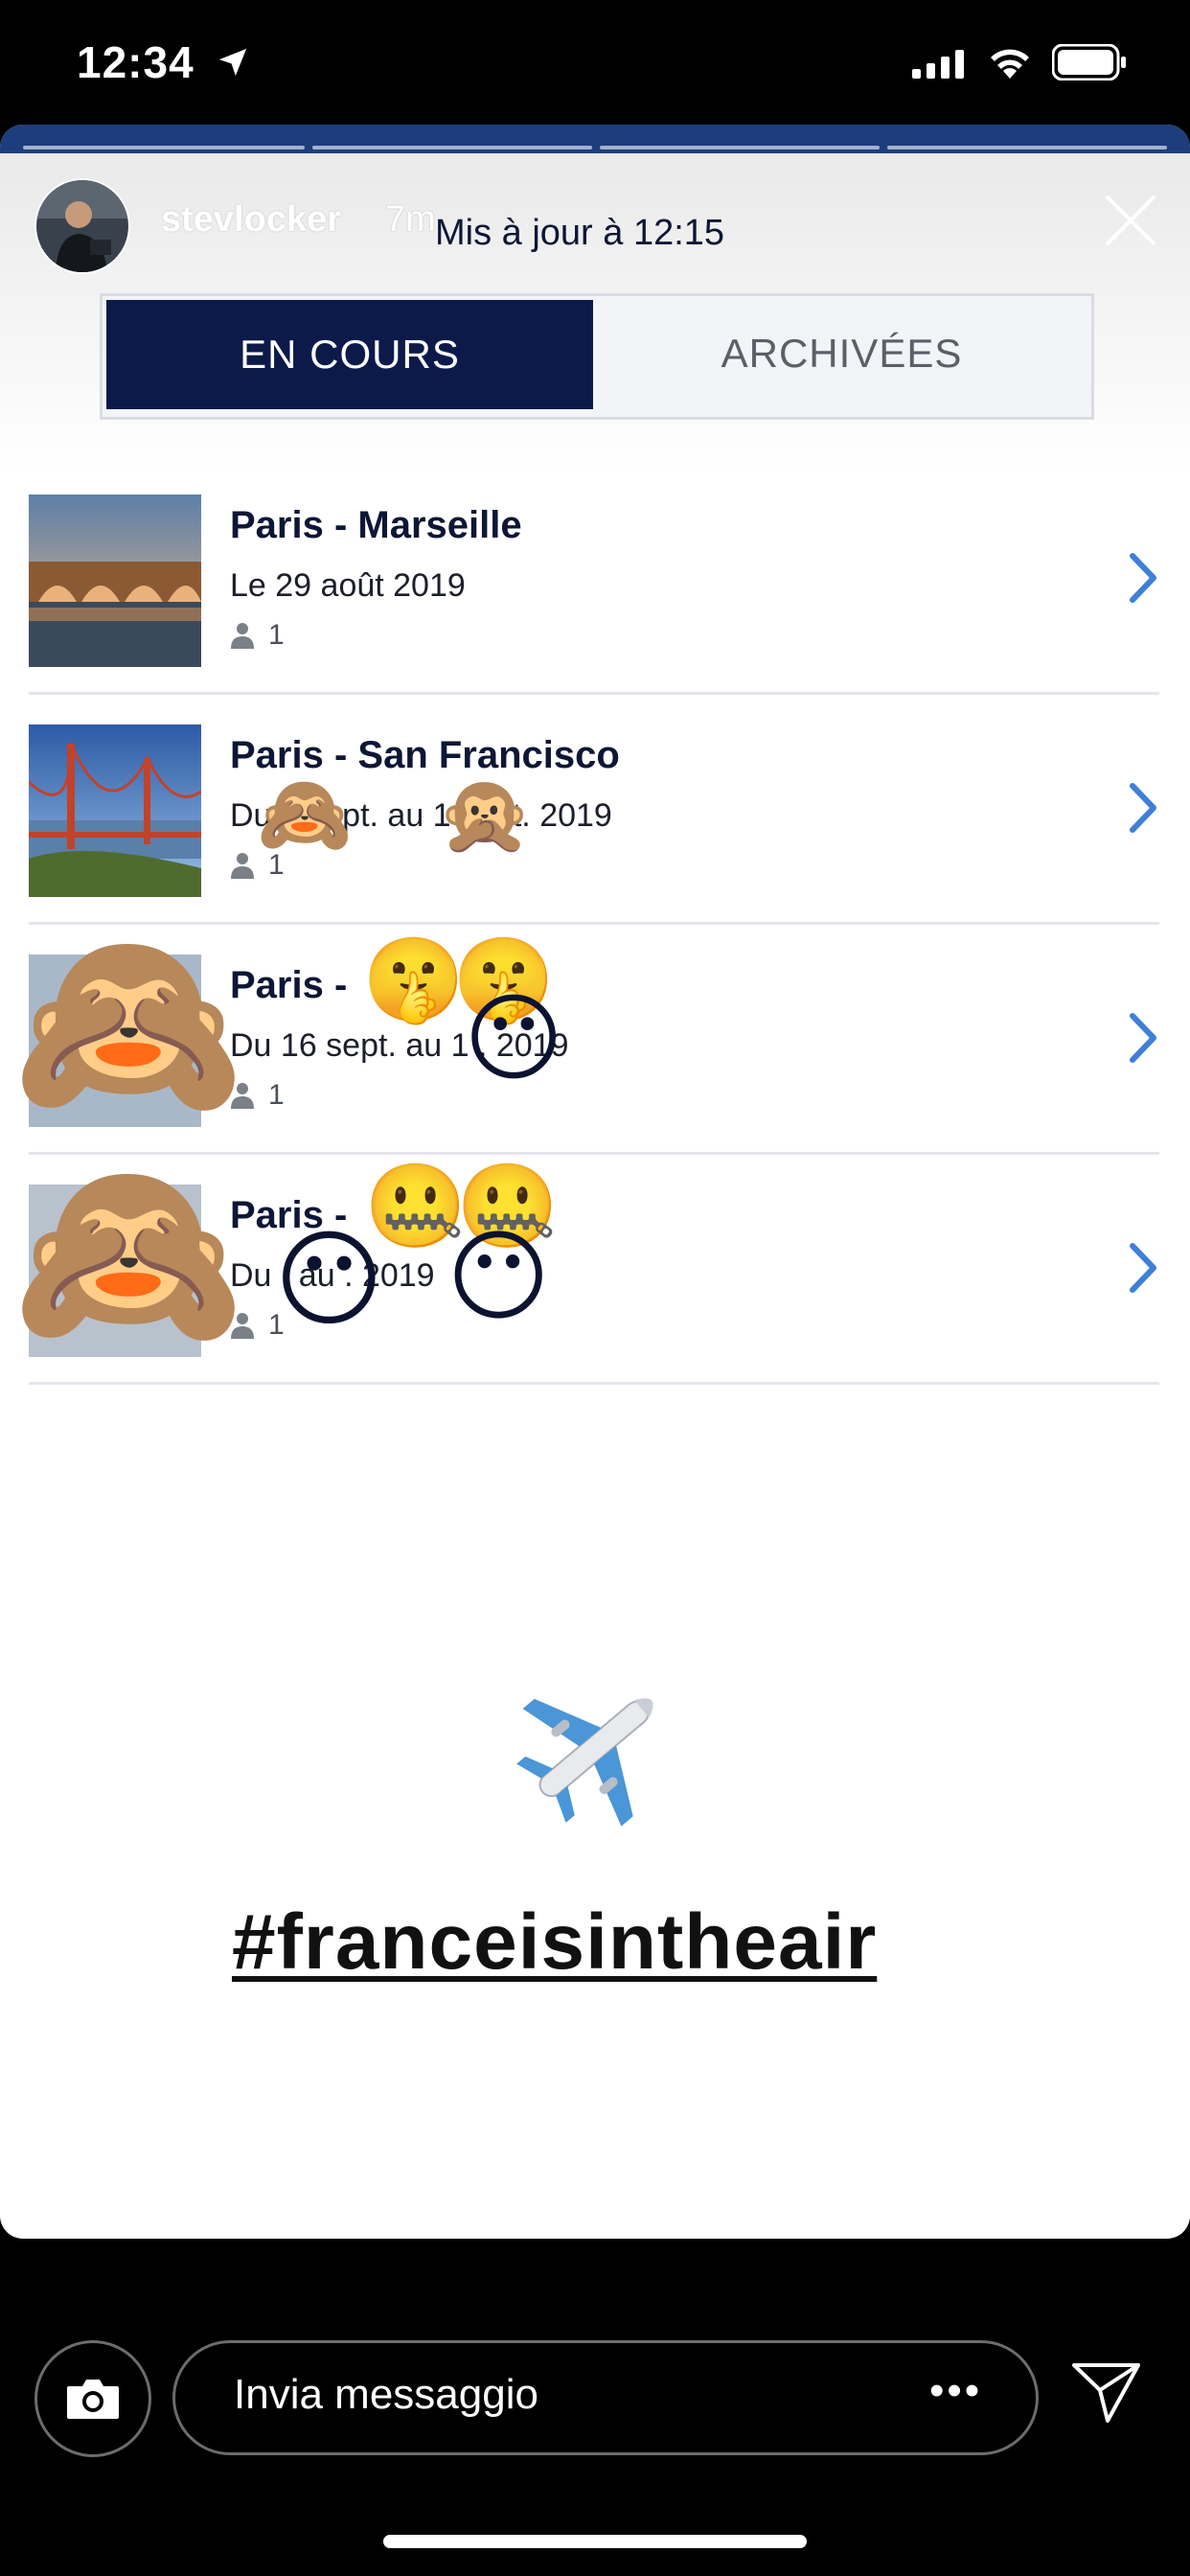 The height and width of the screenshot is (2576, 1190). Describe the element at coordinates (956, 2391) in the screenshot. I see `more-options-button: •••` at that location.